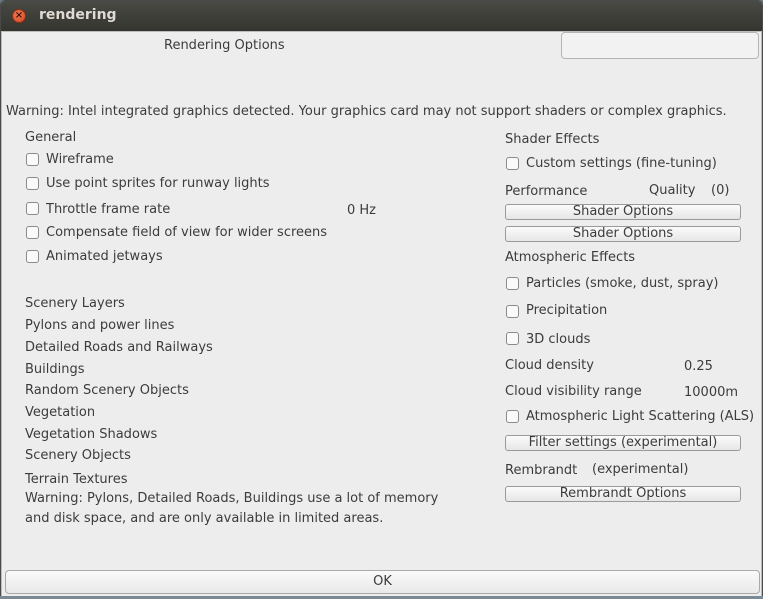 The image size is (763, 599). I want to click on compensate-fov-checkbox, so click(32, 232).